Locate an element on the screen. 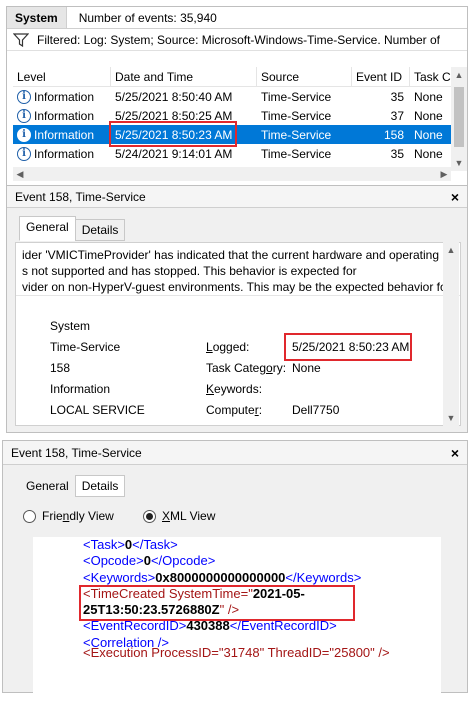  xml-line-eventrecordid: <EventRecordID>430388</EventRecordID> is located at coordinates (210, 626).